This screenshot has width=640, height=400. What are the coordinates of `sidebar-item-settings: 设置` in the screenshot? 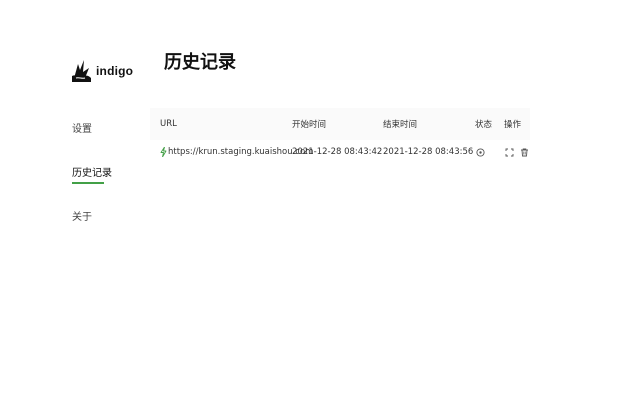 It's located at (82, 127).